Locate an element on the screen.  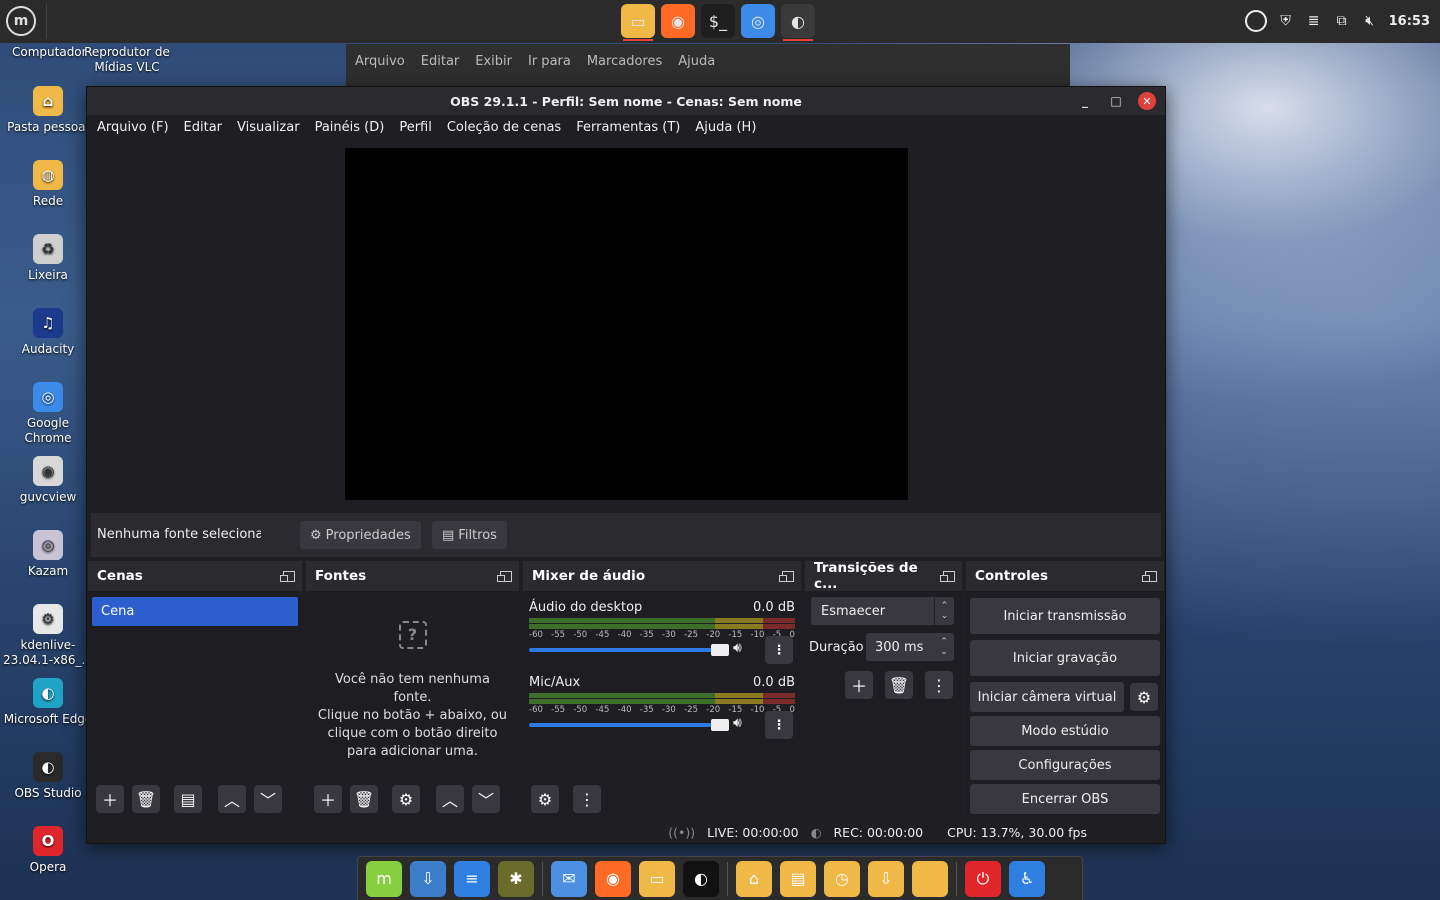
obs-tray-icon is located at coordinates (1255, 21).